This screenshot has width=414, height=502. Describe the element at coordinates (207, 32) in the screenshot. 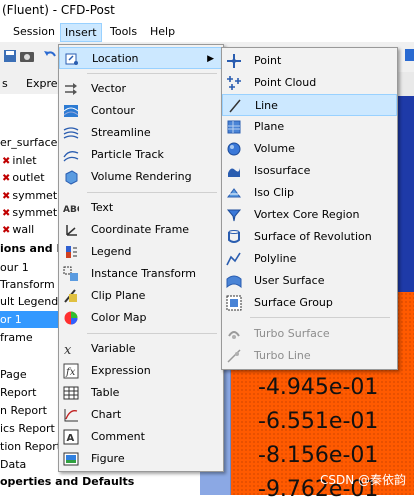

I see `menu-bar: Session Insert Tools Help` at that location.